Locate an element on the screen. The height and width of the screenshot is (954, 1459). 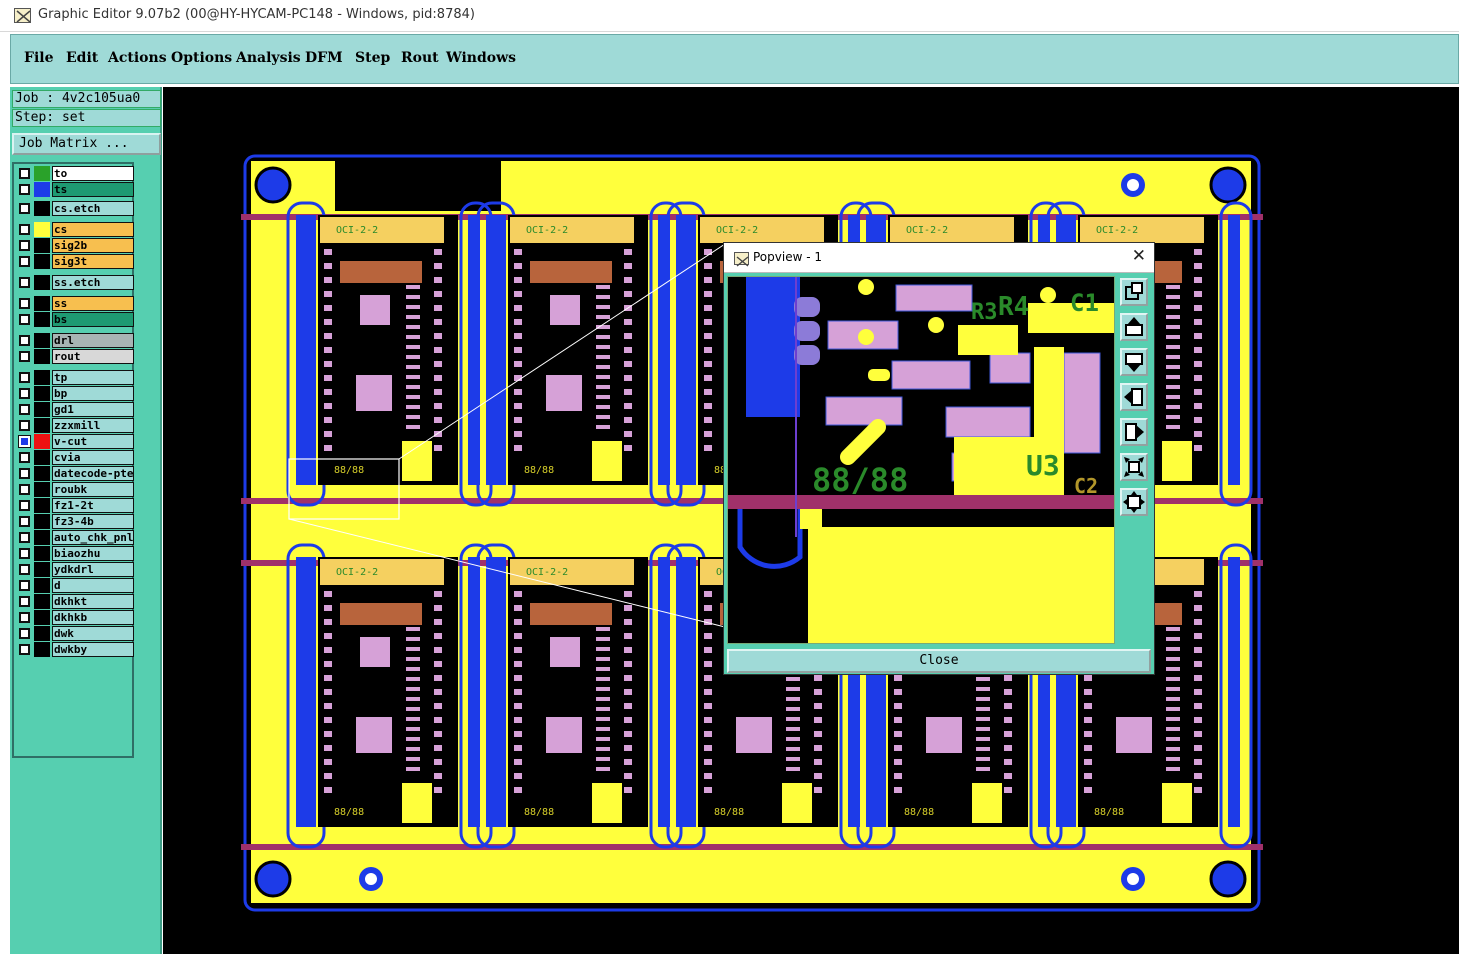
layer-name: sig3t is located at coordinates (93, 261).